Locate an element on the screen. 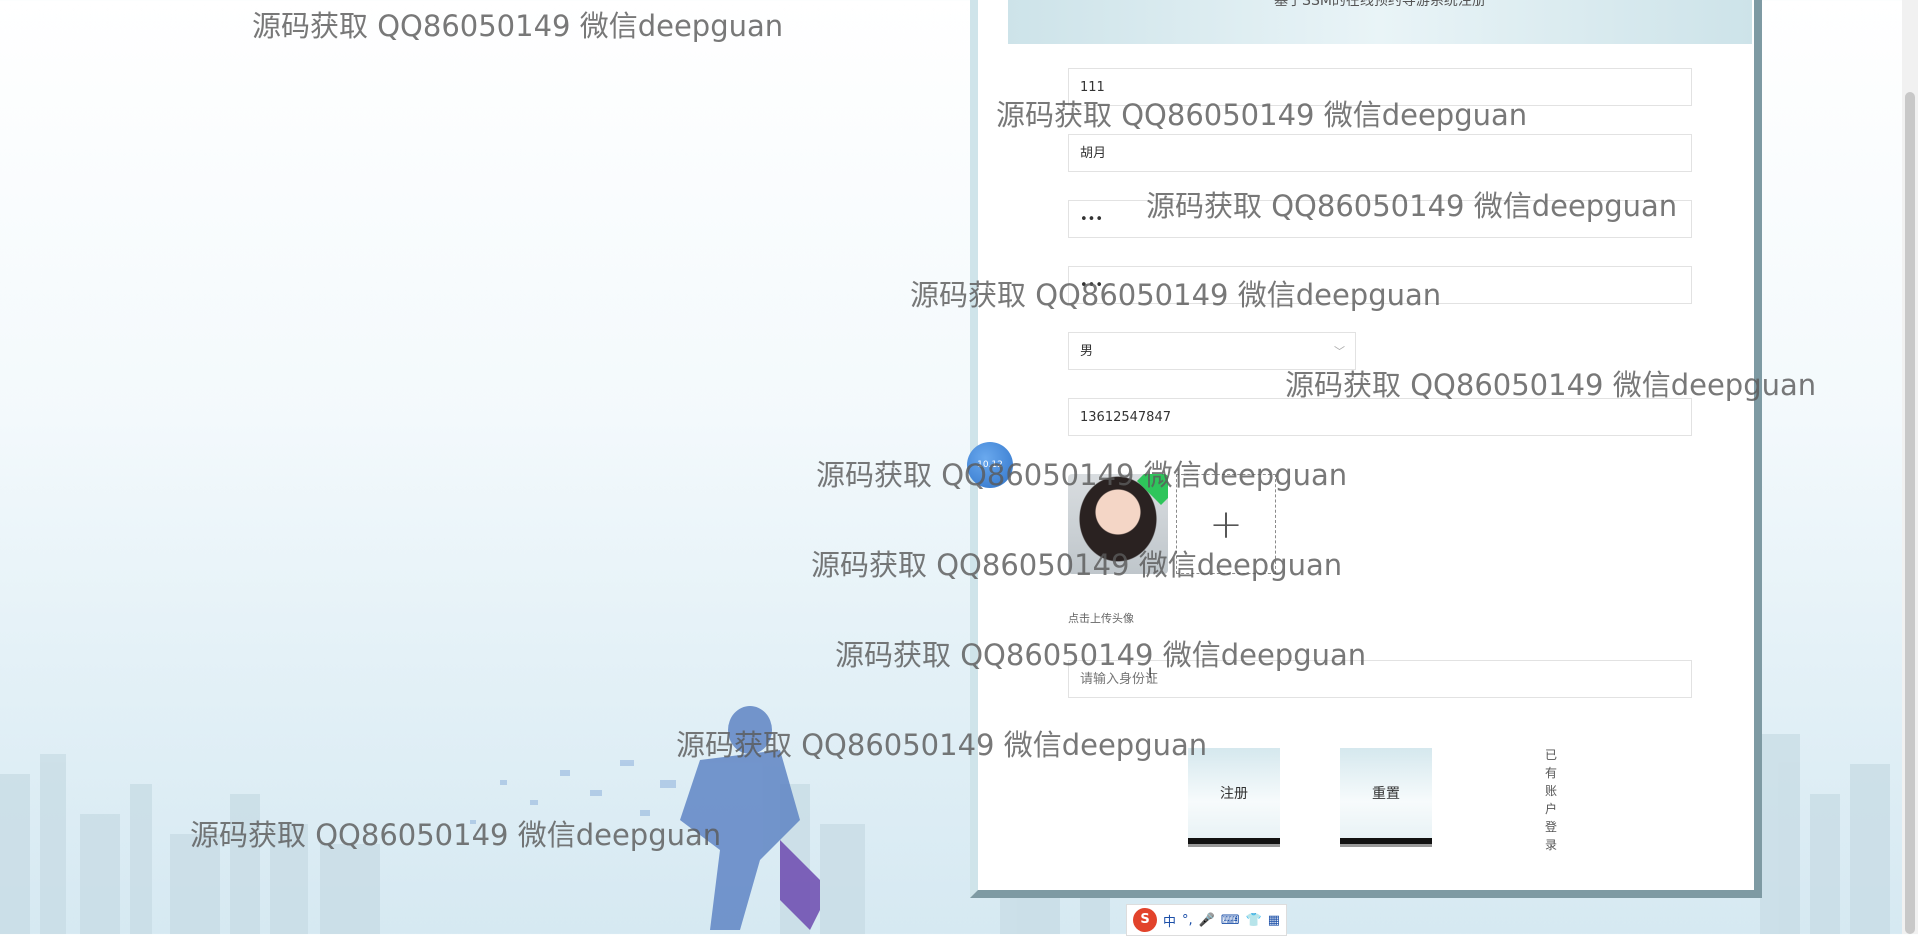 The width and height of the screenshot is (1918, 936). plus-icon: + is located at coordinates (1226, 525).